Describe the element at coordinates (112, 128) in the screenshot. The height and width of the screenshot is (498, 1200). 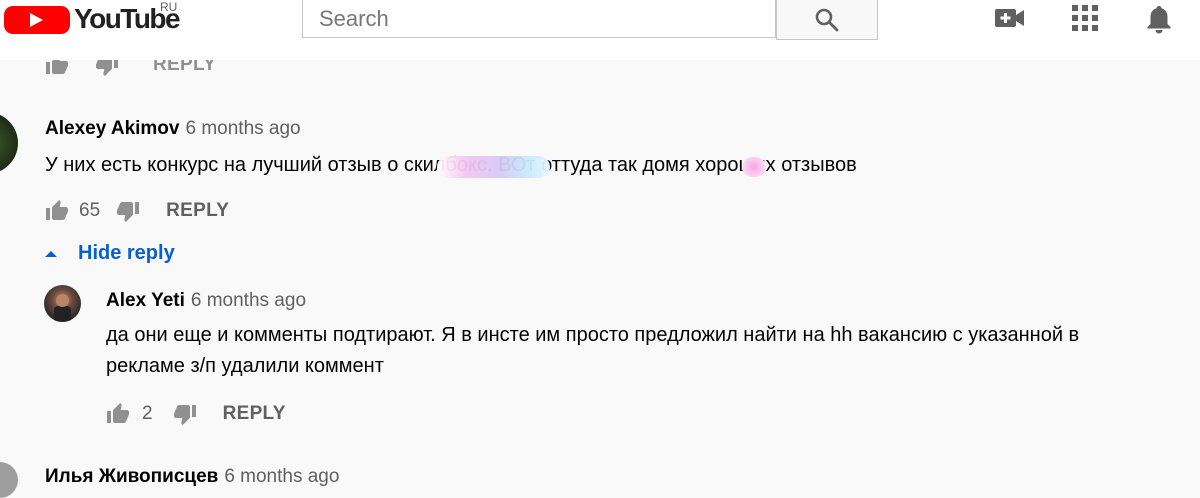
I see `comment-author: Alexey Akimov` at that location.